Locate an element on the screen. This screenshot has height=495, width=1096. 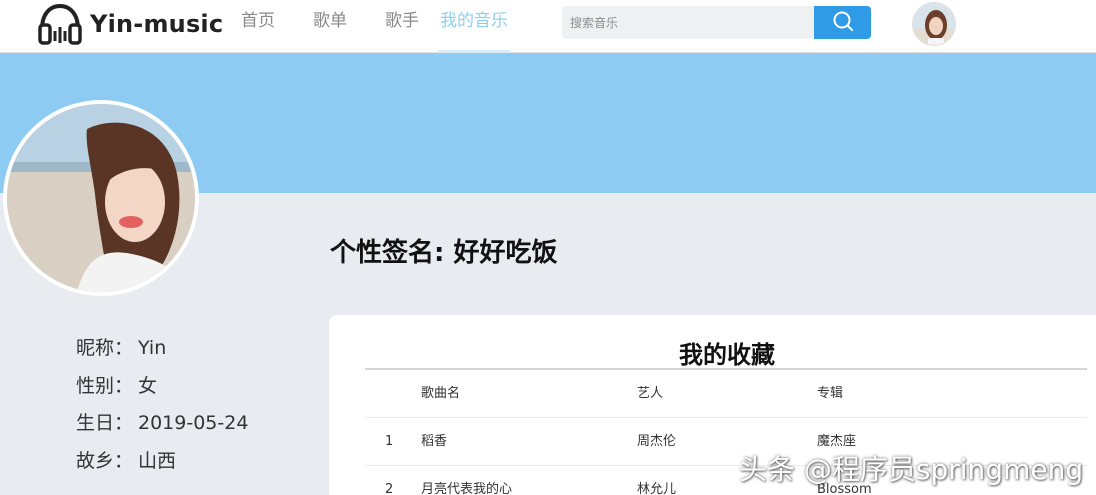
table-header: 歌曲名 艺人 专辑 is located at coordinates (726, 394).